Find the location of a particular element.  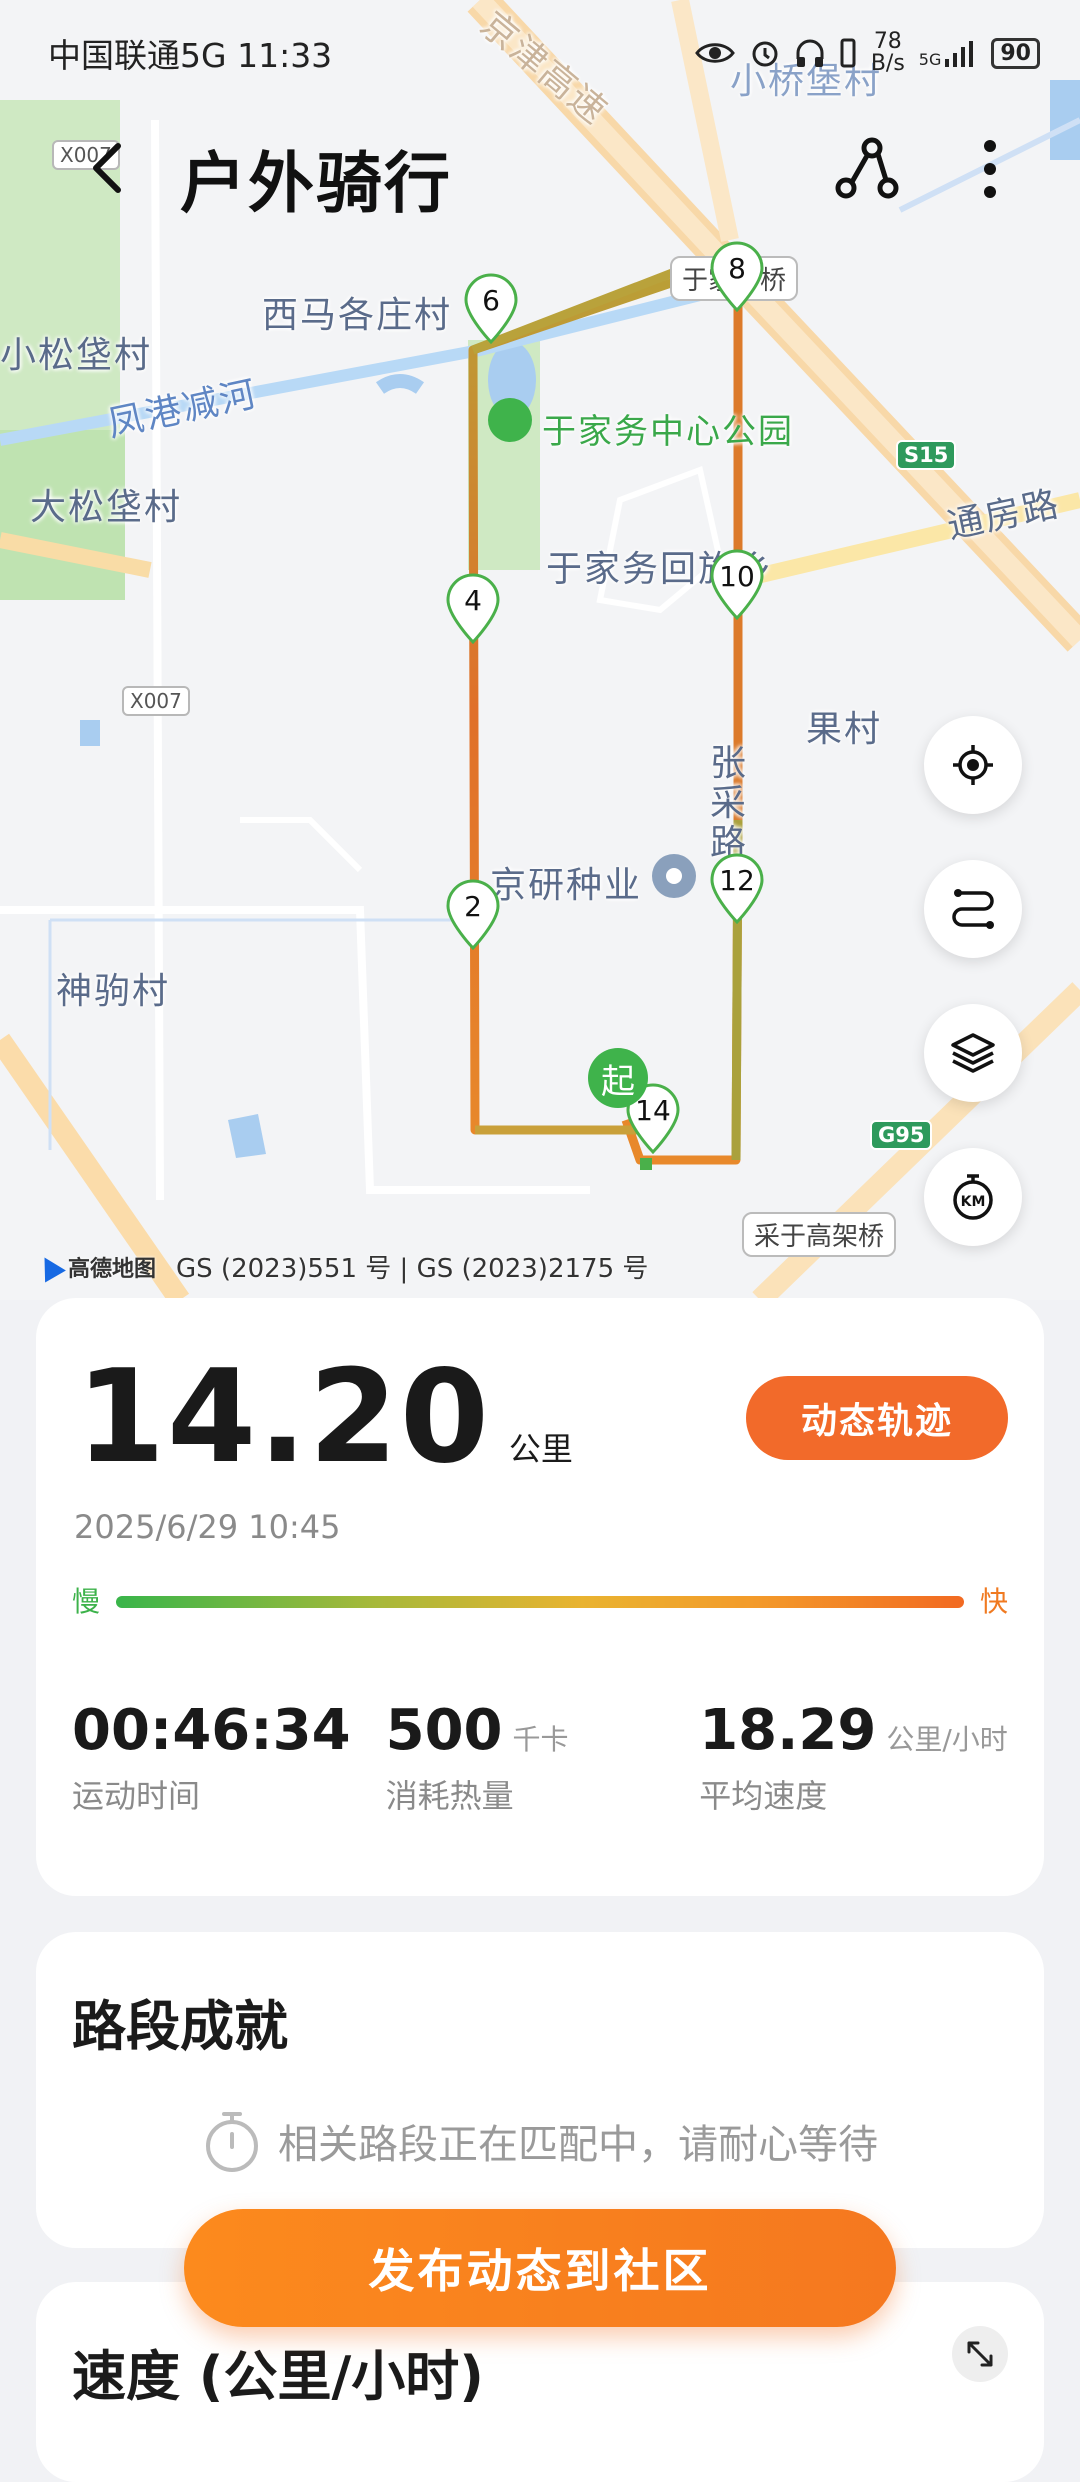

amap-logo: 高德地图 is located at coordinates (95, 1266).